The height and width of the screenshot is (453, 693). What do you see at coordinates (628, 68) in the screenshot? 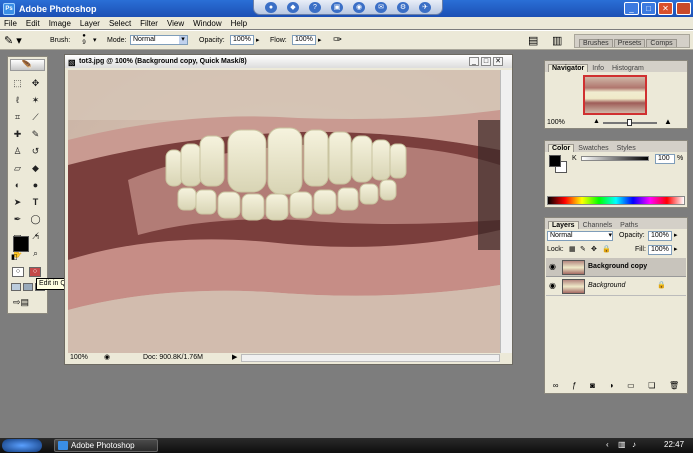
I see `tab-histogram: Histogram` at bounding box center [628, 68].